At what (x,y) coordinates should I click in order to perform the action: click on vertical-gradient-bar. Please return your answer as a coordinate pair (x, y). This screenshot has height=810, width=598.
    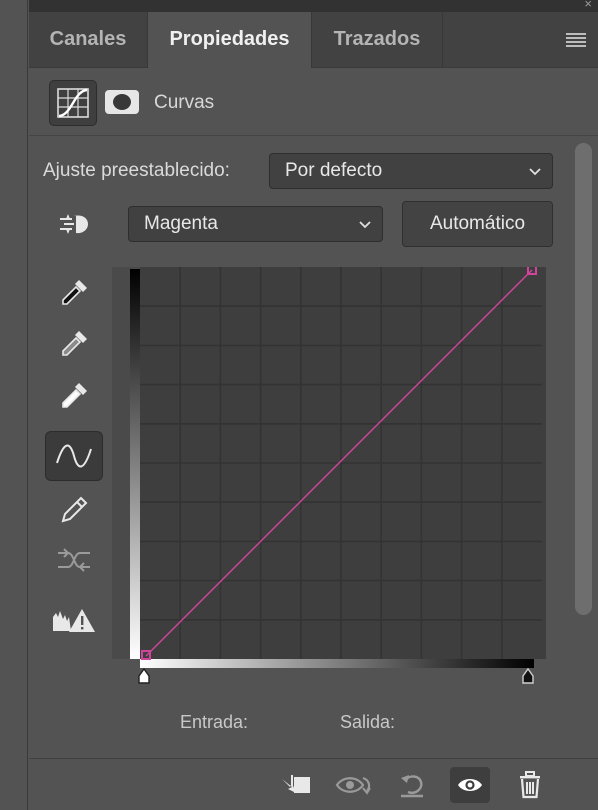
    Looking at the image, I should click on (135, 464).